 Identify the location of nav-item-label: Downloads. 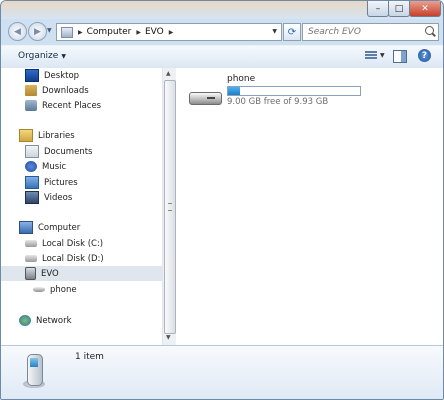
(65, 90).